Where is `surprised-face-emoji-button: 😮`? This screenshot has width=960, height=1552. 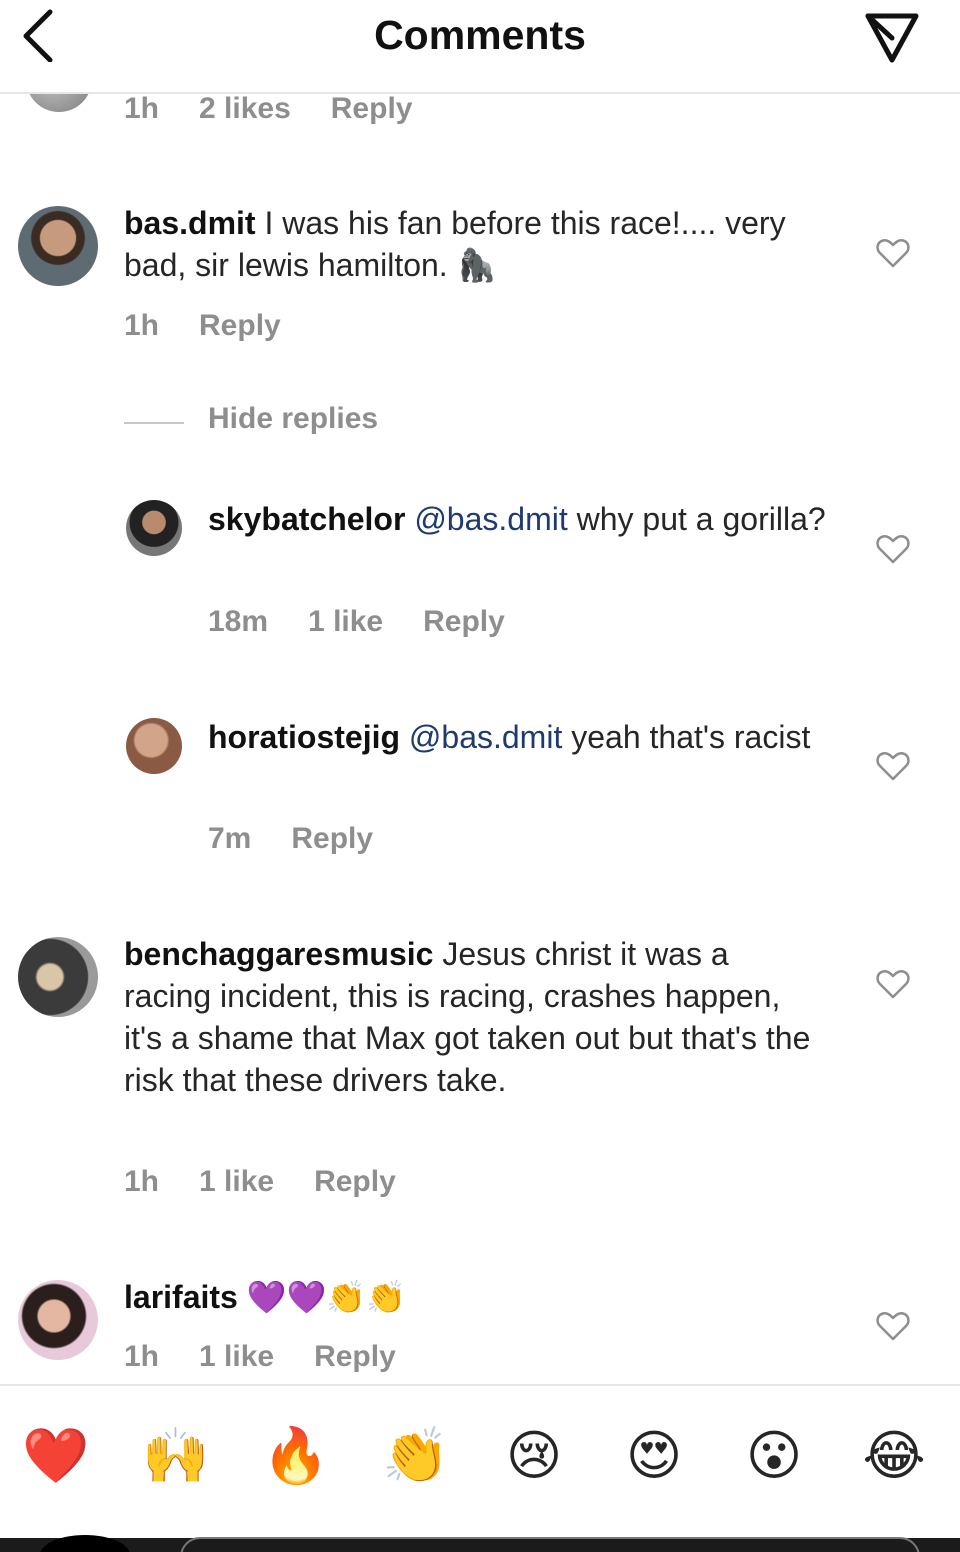 surprised-face-emoji-button: 😮 is located at coordinates (774, 1456).